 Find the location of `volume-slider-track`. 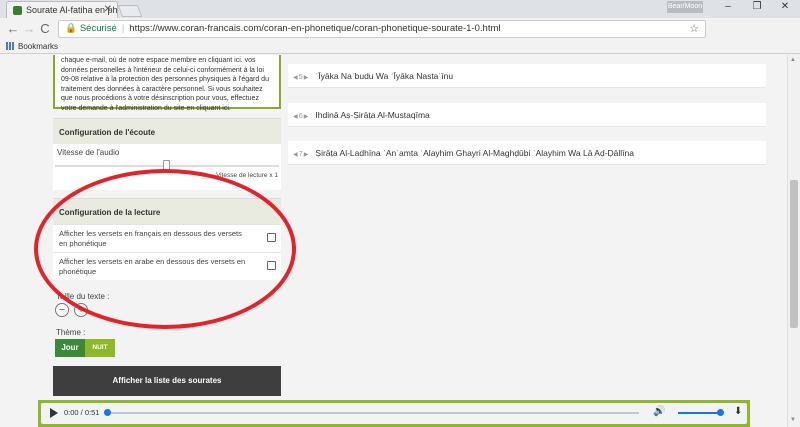

volume-slider-track is located at coordinates (699, 413).